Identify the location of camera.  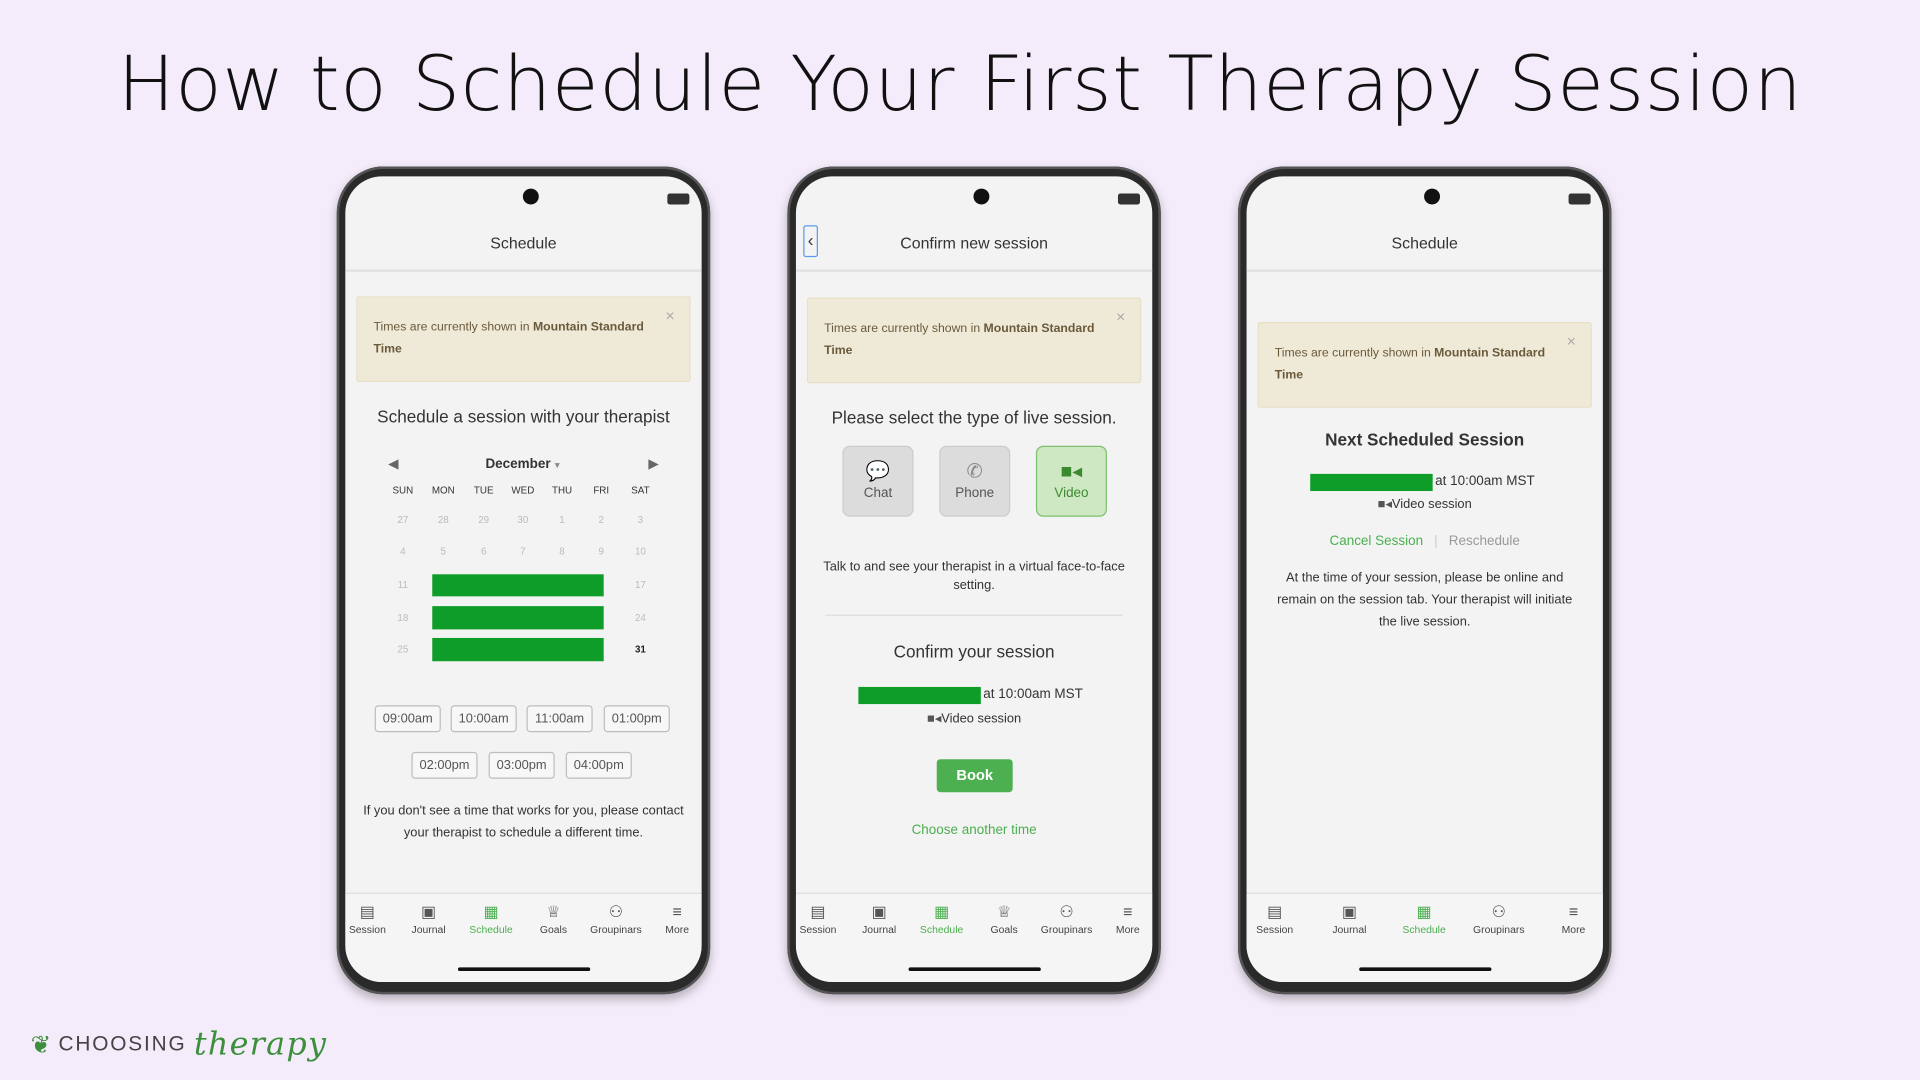
(981, 196).